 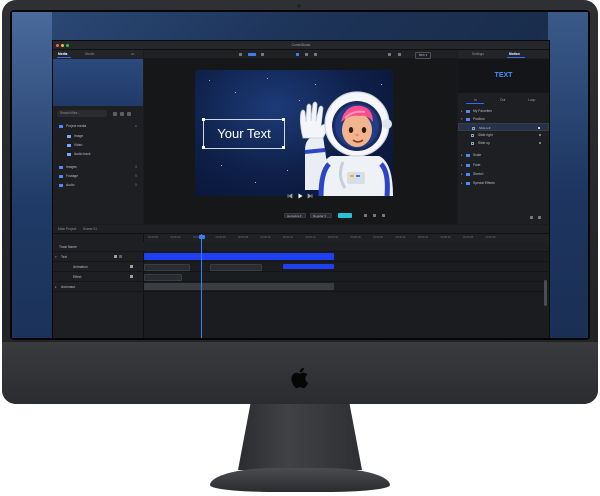 What do you see at coordinates (115, 256) in the screenshot?
I see `visibility-icon` at bounding box center [115, 256].